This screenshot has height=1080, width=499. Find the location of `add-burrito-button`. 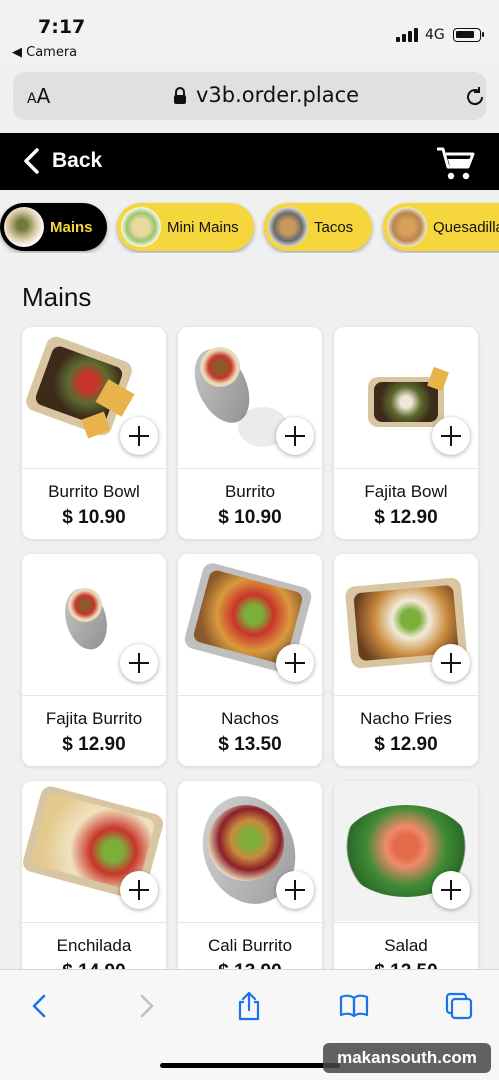

add-burrito-button is located at coordinates (295, 436).